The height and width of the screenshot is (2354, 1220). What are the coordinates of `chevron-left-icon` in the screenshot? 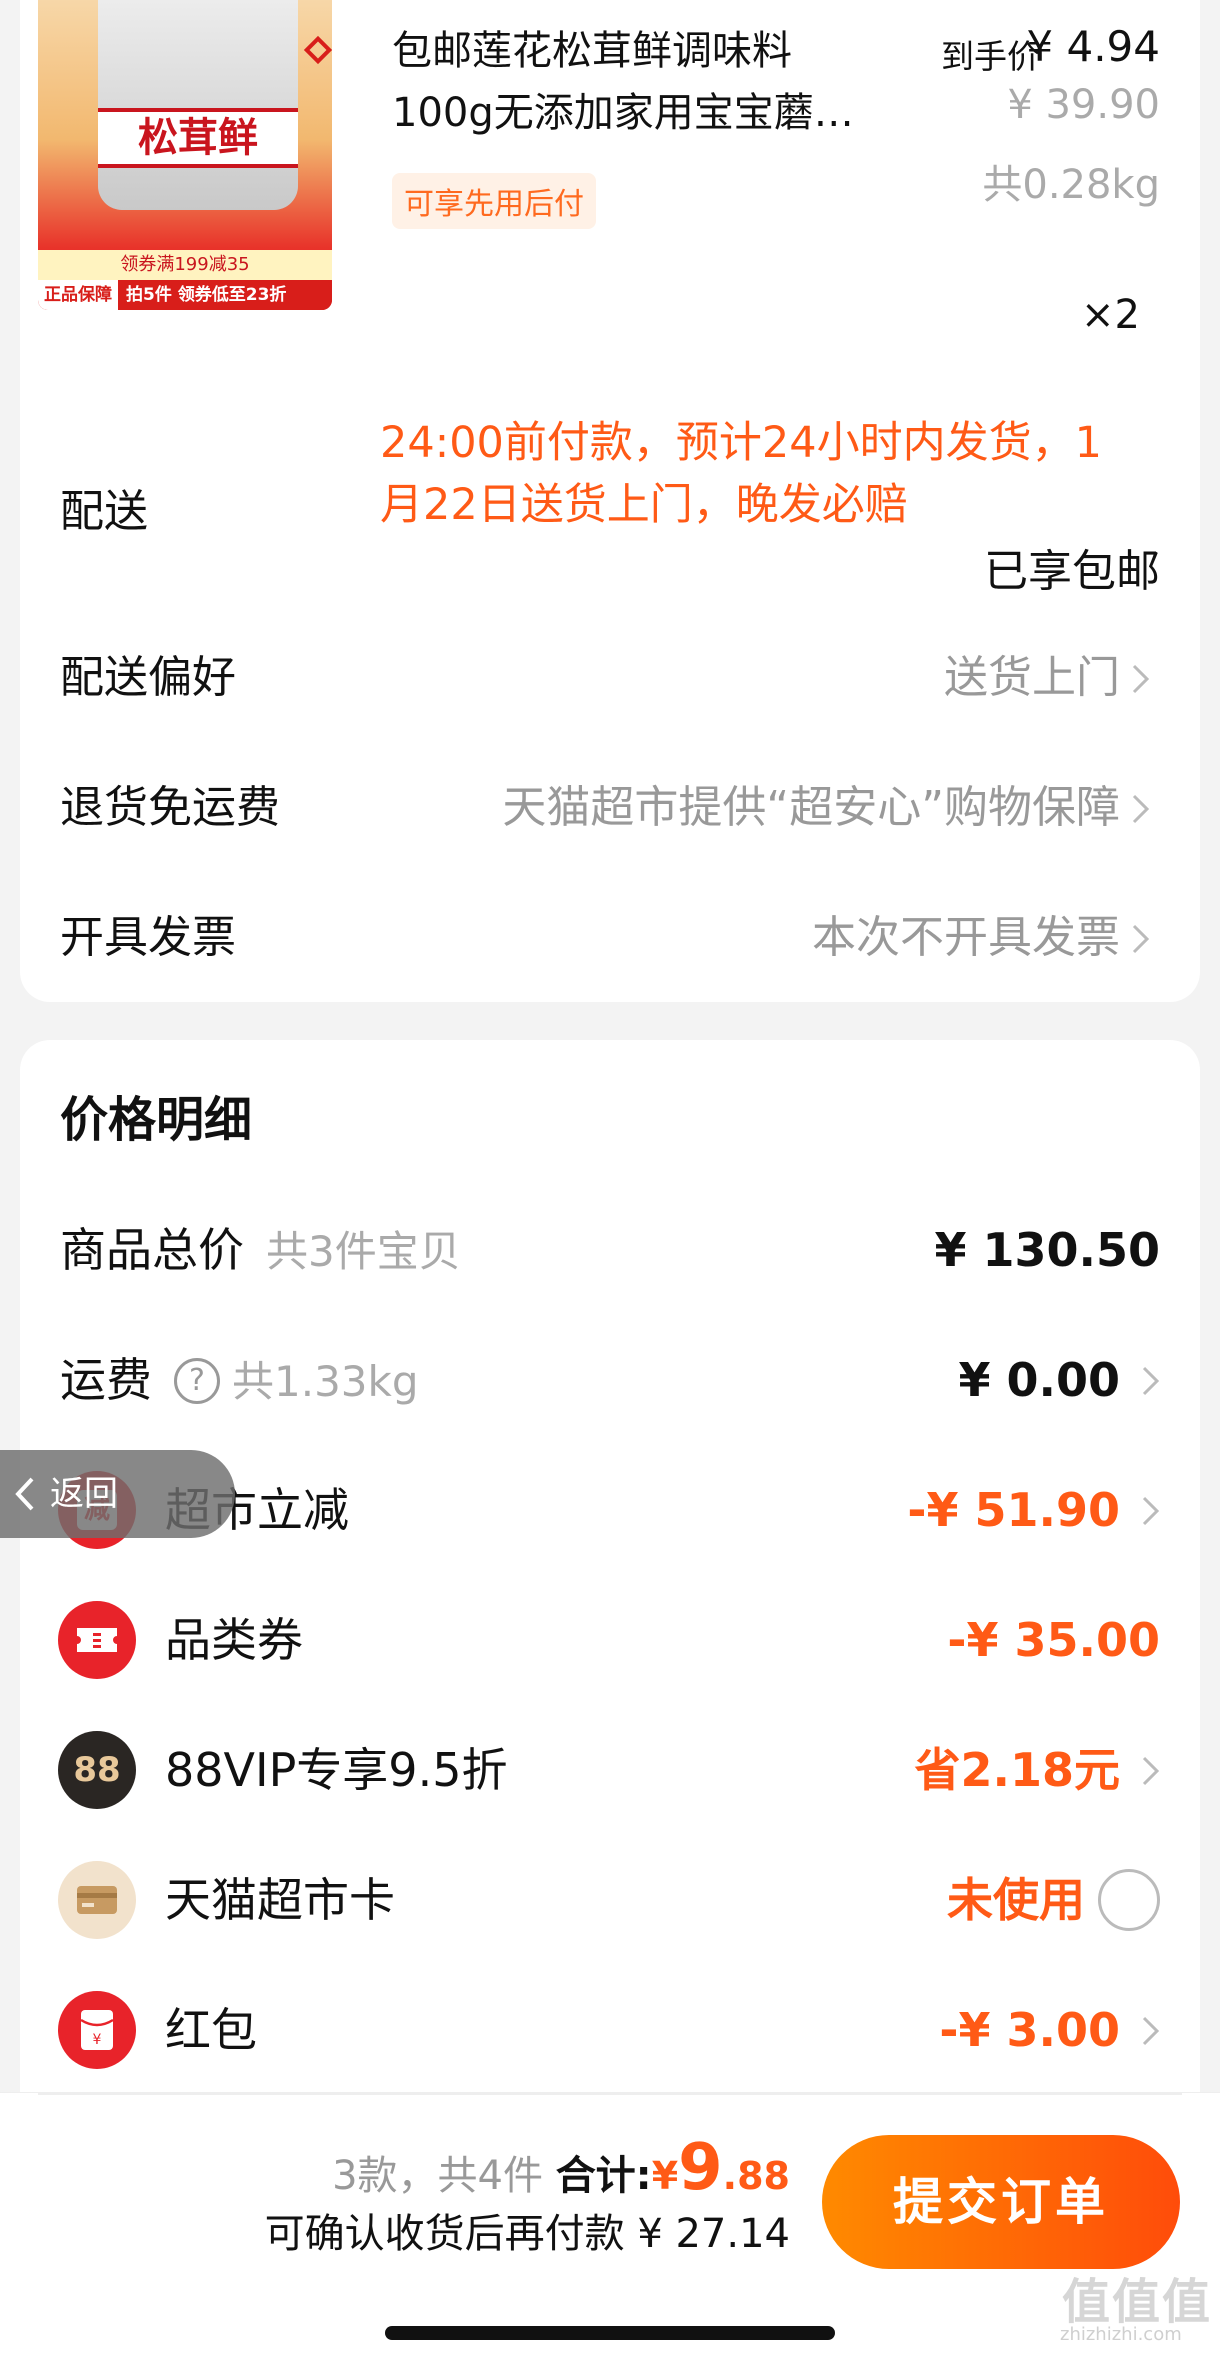 It's located at (24, 1494).